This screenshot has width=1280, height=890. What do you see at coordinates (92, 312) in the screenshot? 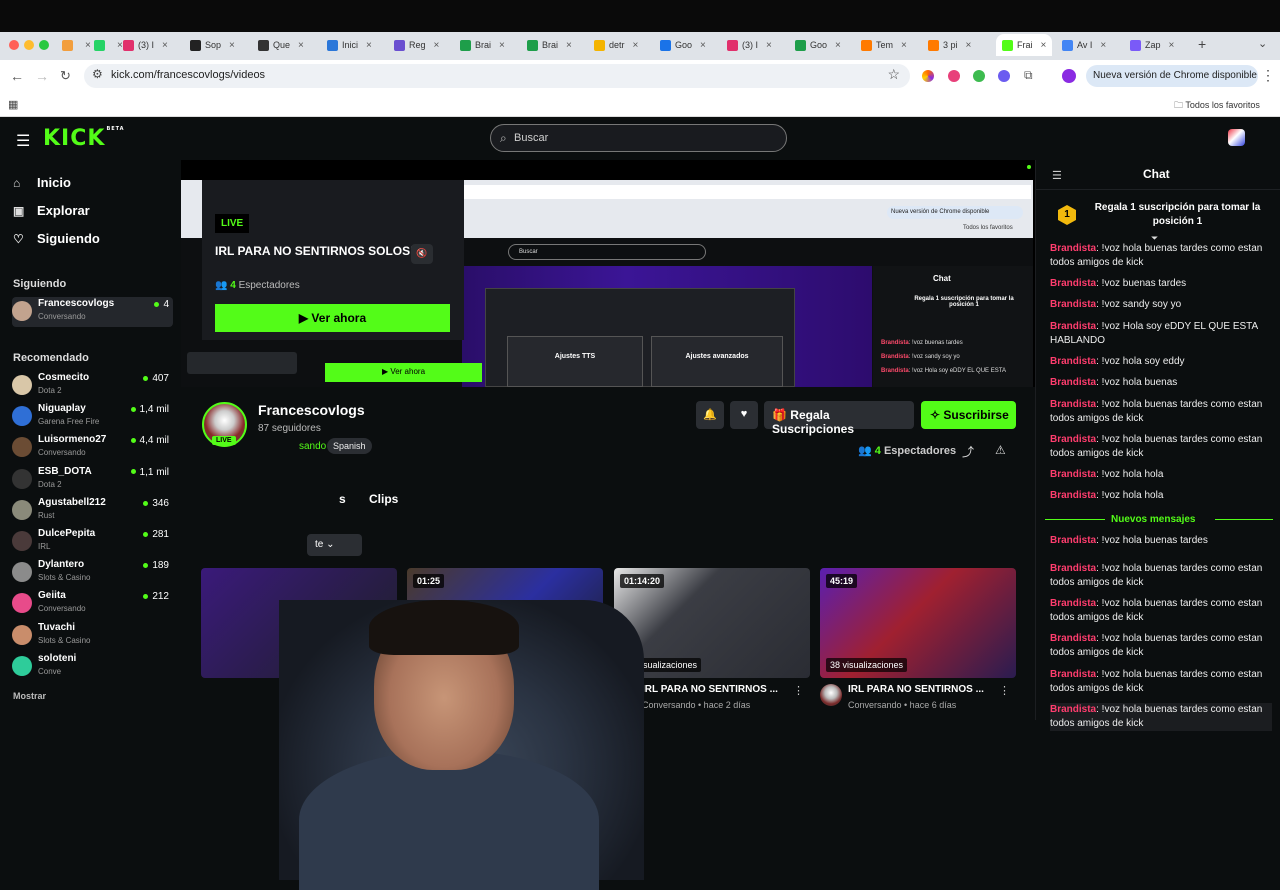
I see `sidebar-channel: Francescovlogs Conversando 4` at bounding box center [92, 312].